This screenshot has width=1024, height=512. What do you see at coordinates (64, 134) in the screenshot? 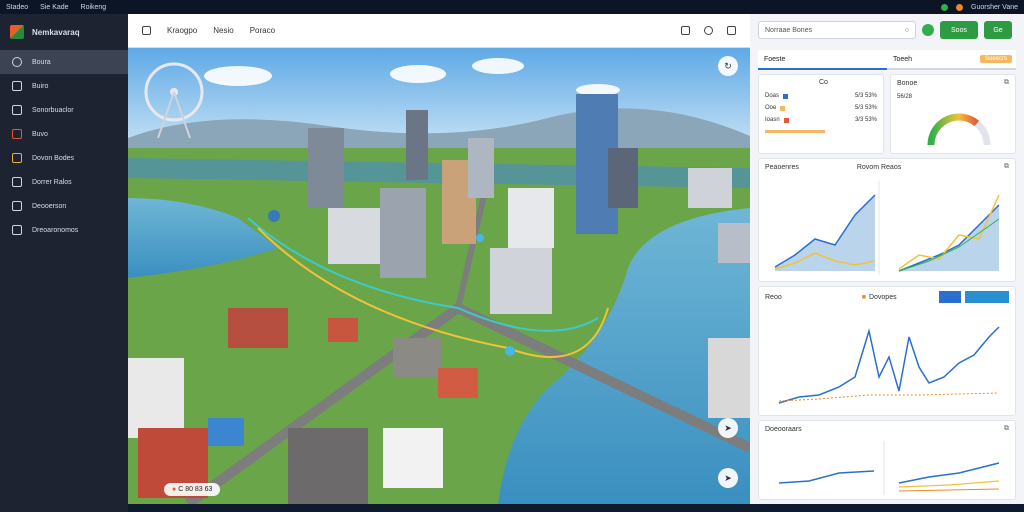
I see `sidebar-item-4: Buvo` at bounding box center [64, 134].